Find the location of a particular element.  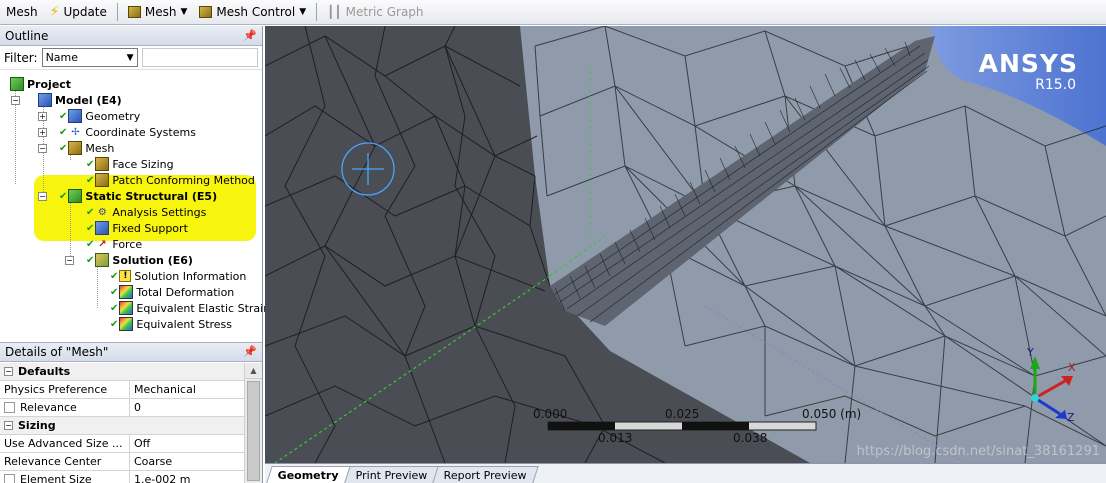

filter-select: Name ▼ is located at coordinates (89, 57).